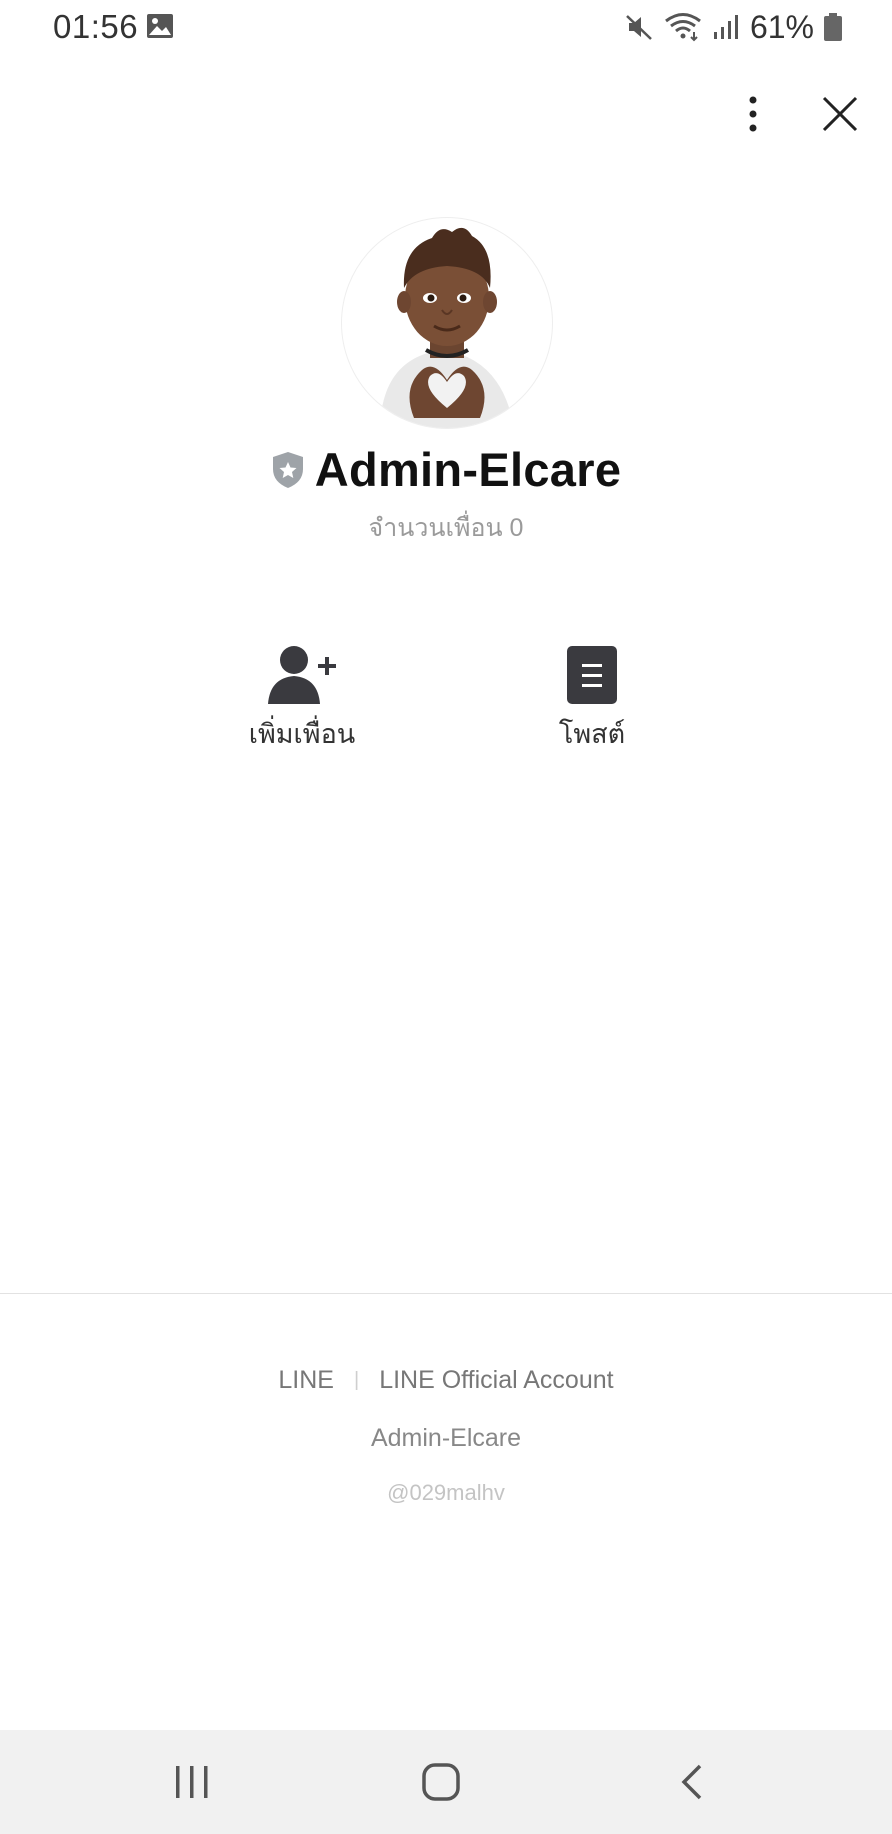  What do you see at coordinates (306, 1380) in the screenshot?
I see `footer-link-line: LINE` at bounding box center [306, 1380].